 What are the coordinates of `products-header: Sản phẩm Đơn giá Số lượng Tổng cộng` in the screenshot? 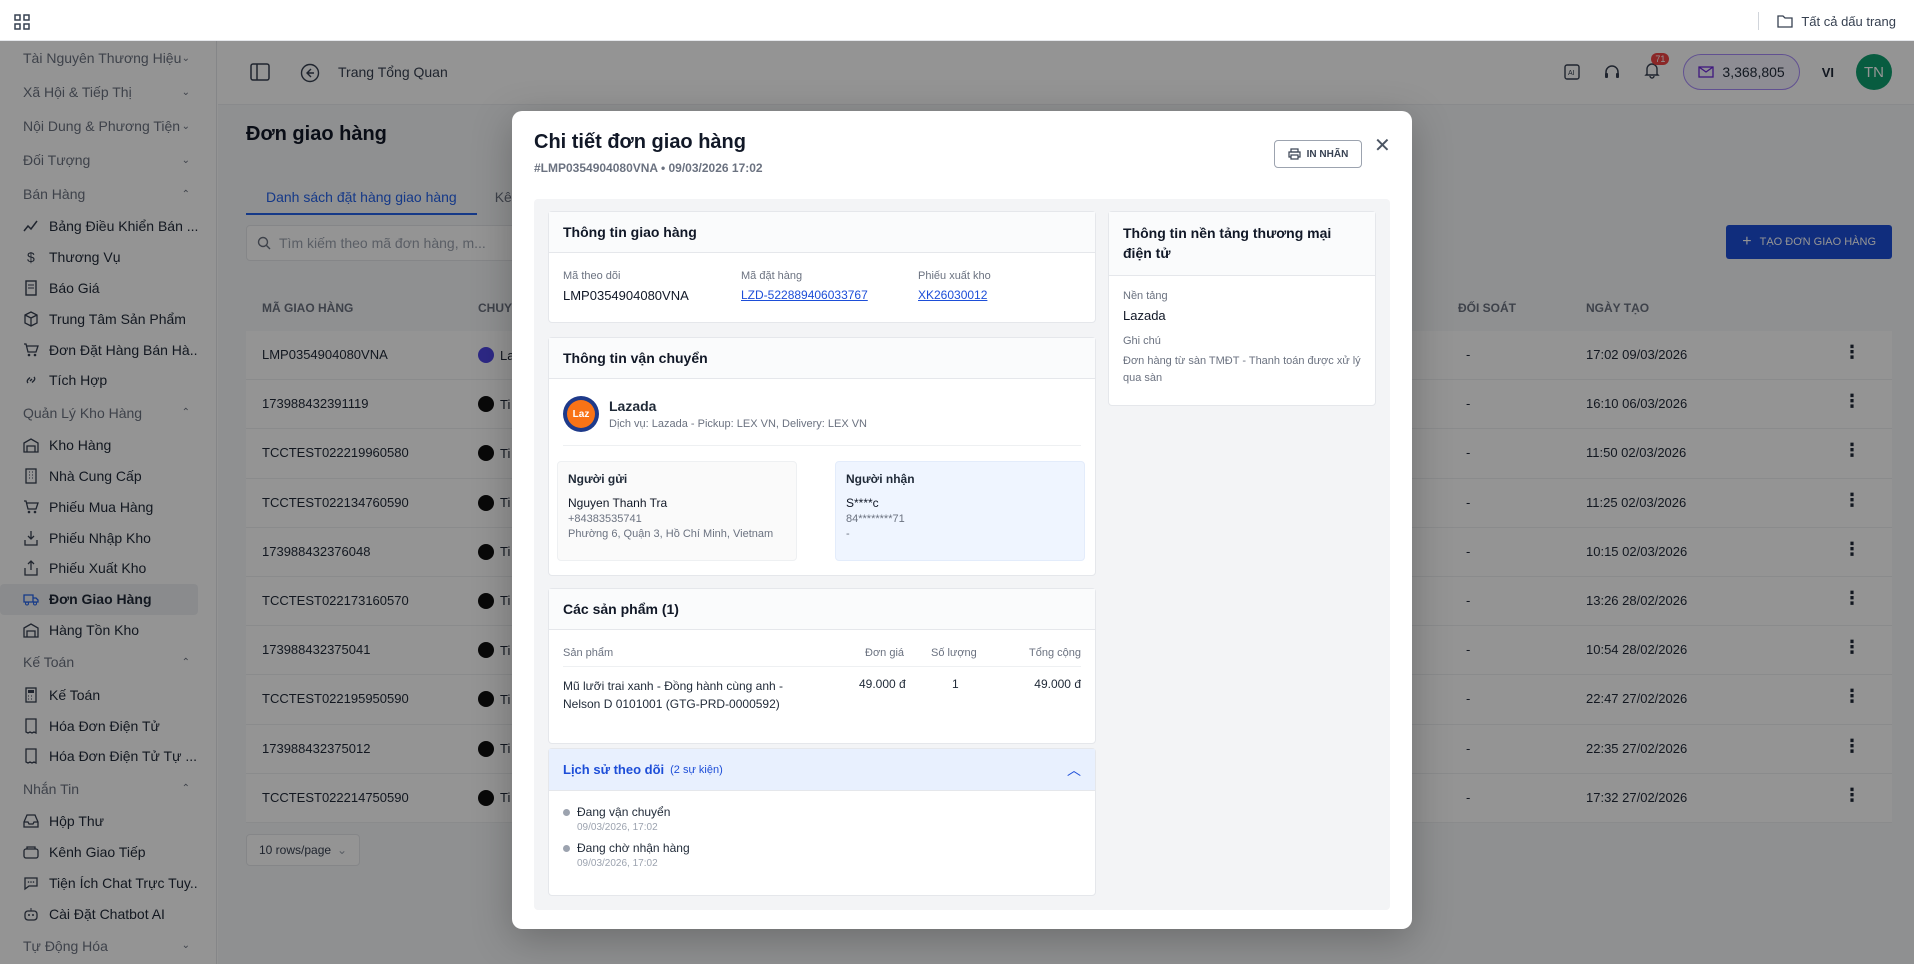 It's located at (822, 655).